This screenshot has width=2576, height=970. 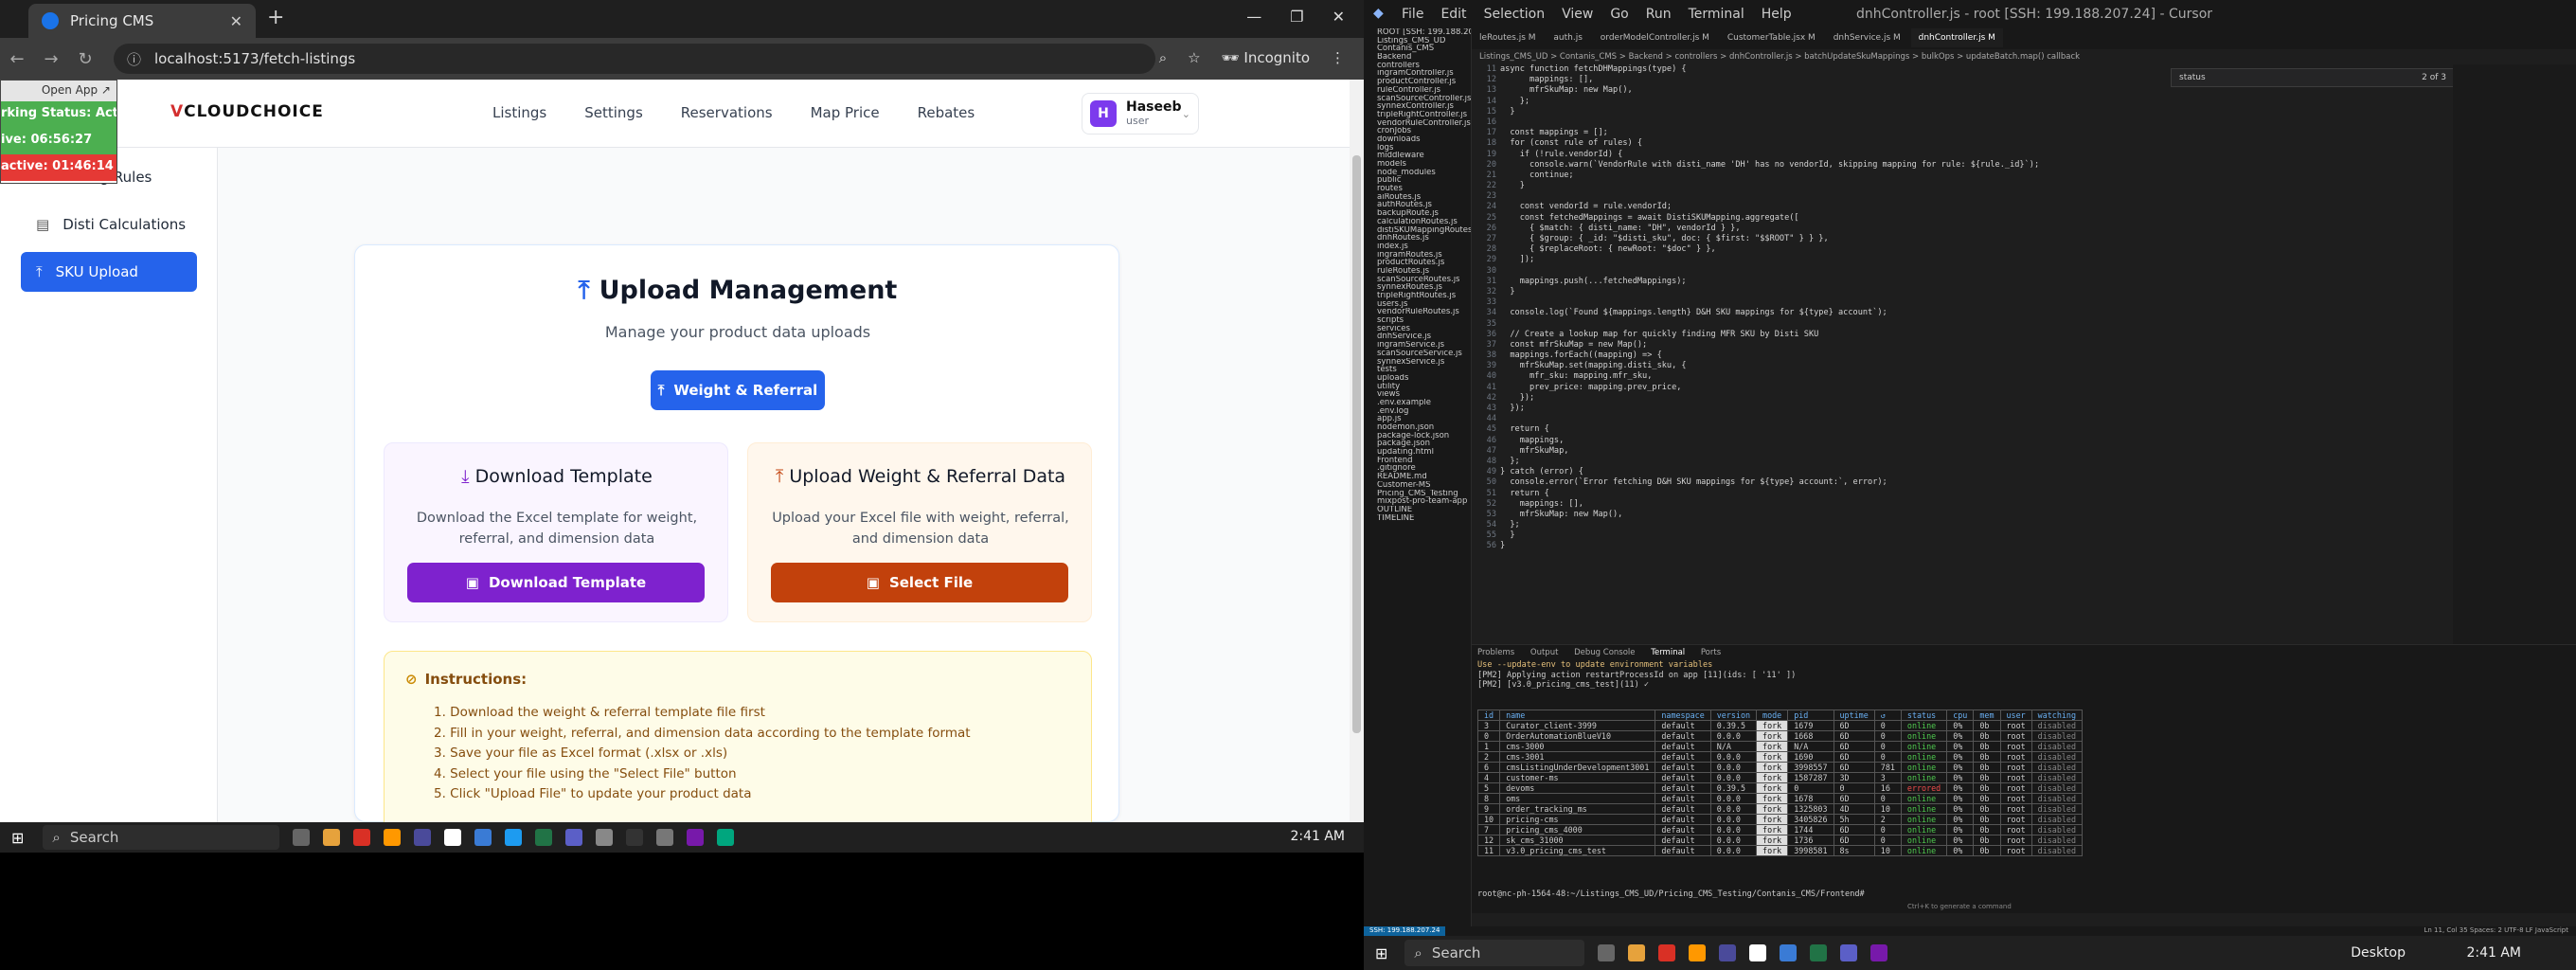 I want to click on explorer-item: Frontend, so click(x=1424, y=461).